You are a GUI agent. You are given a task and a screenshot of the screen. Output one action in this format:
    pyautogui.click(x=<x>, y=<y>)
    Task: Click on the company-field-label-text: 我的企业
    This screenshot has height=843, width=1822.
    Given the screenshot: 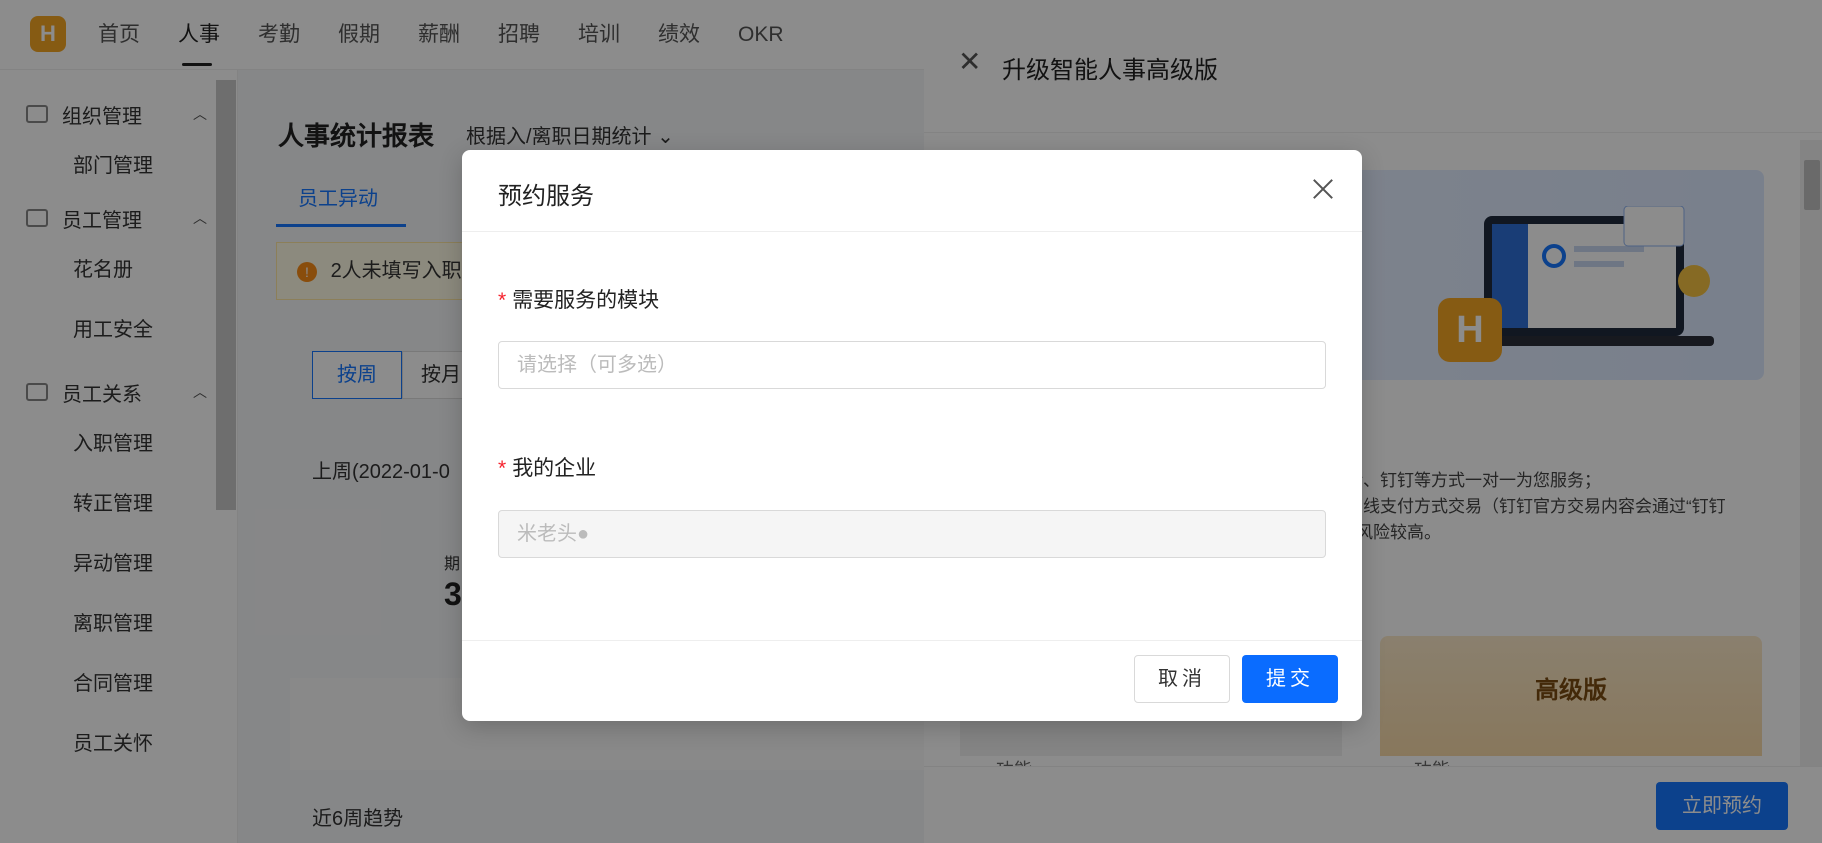 What is the action you would take?
    pyautogui.click(x=554, y=468)
    